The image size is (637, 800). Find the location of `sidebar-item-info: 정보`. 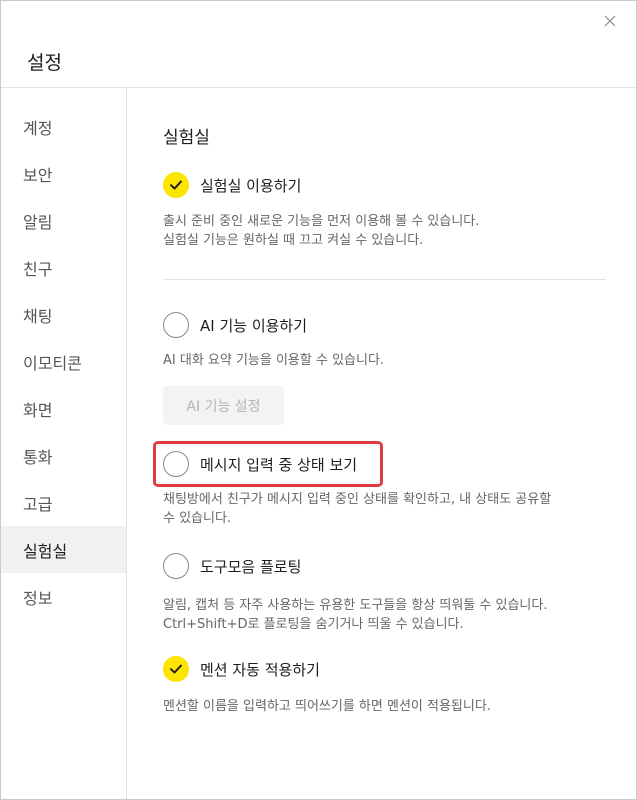

sidebar-item-info: 정보 is located at coordinates (63, 596).